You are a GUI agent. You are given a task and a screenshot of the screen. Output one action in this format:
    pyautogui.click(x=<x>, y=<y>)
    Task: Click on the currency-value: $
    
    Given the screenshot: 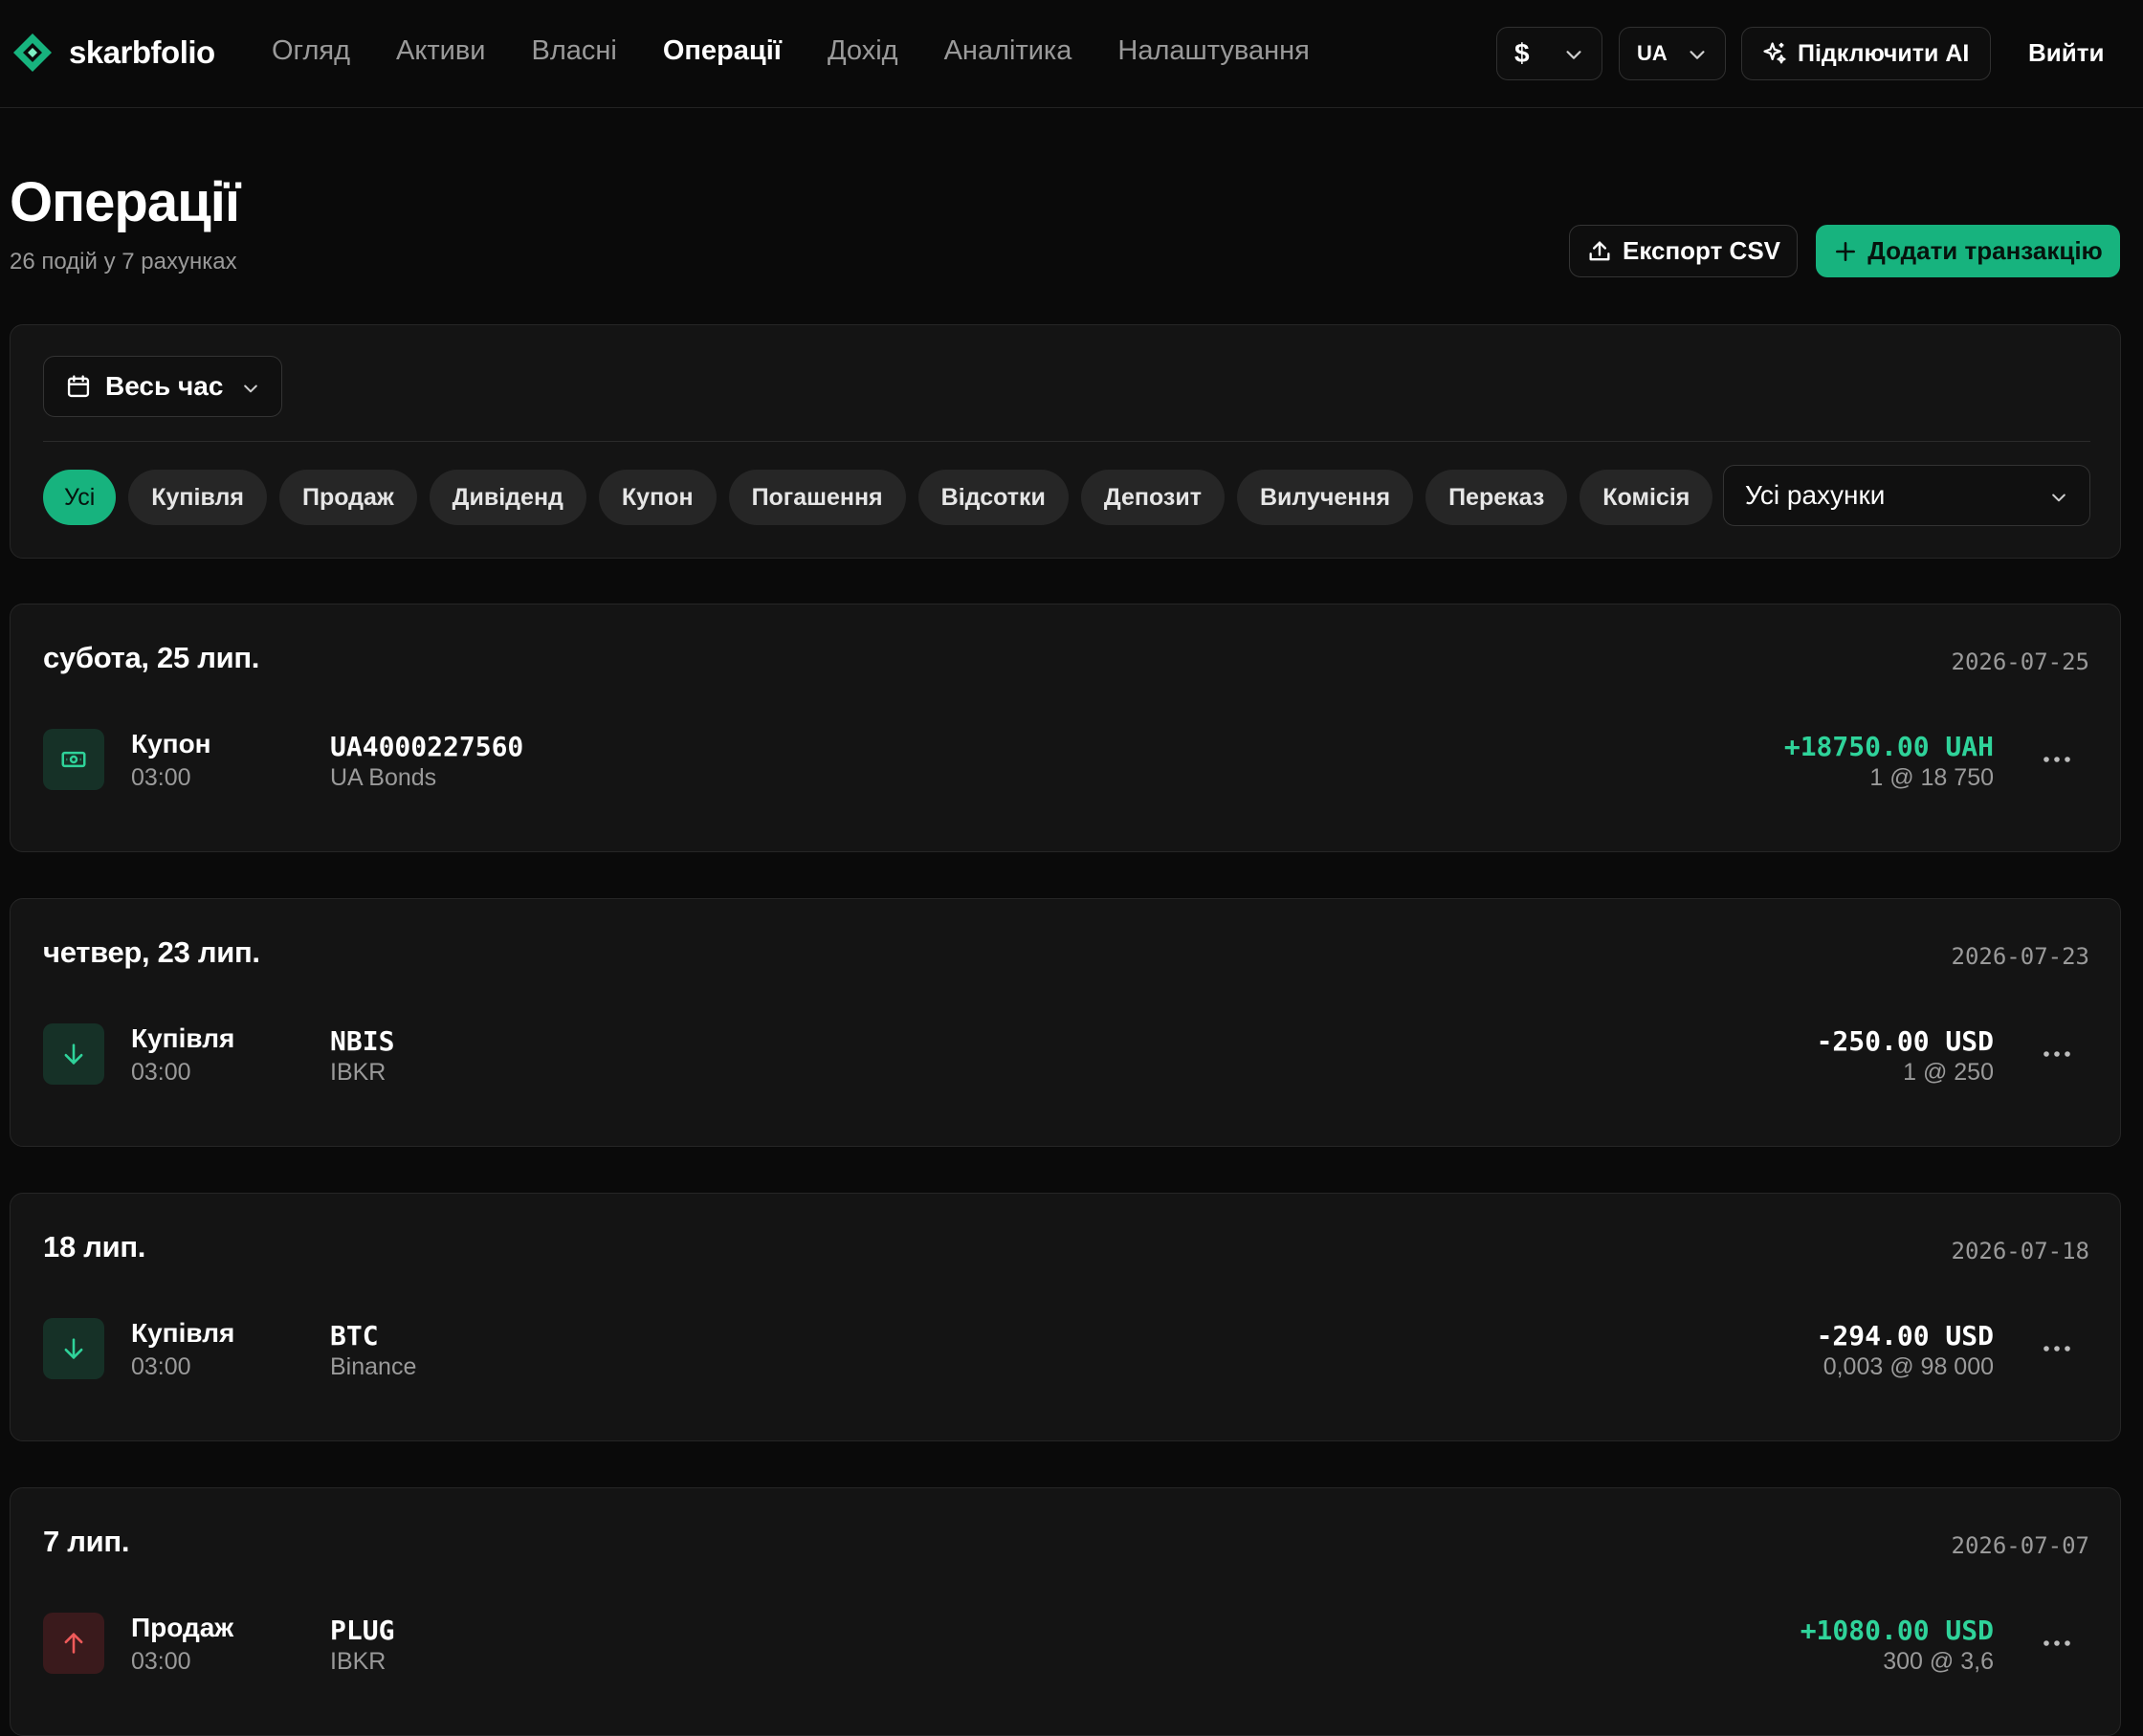 What is the action you would take?
    pyautogui.click(x=1522, y=53)
    